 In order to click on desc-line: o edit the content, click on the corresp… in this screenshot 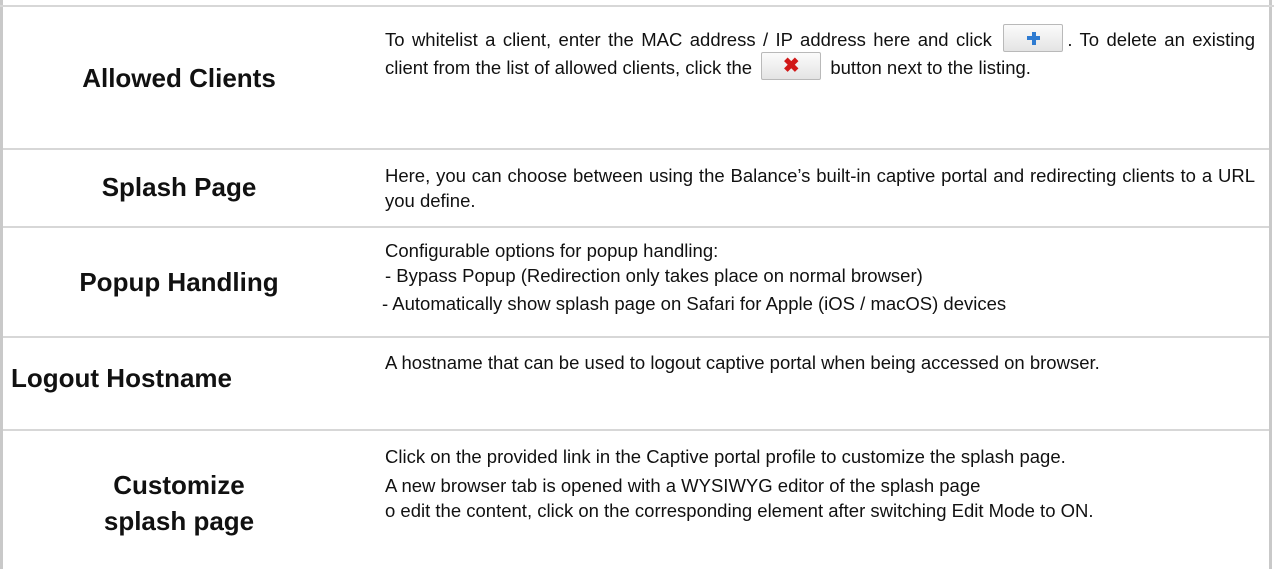, I will do `click(739, 510)`.